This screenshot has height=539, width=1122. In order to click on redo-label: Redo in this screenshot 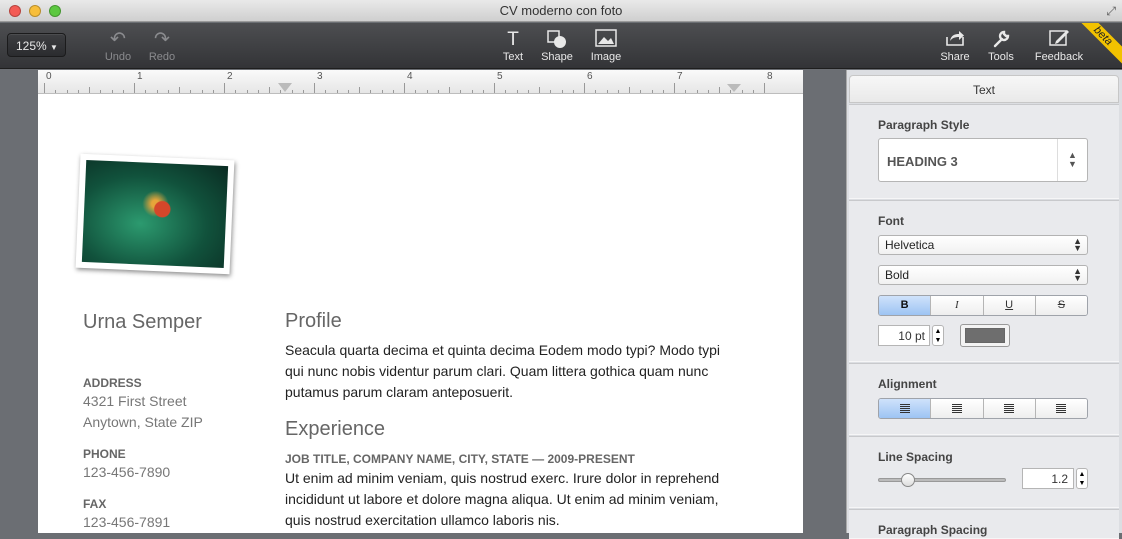, I will do `click(162, 57)`.